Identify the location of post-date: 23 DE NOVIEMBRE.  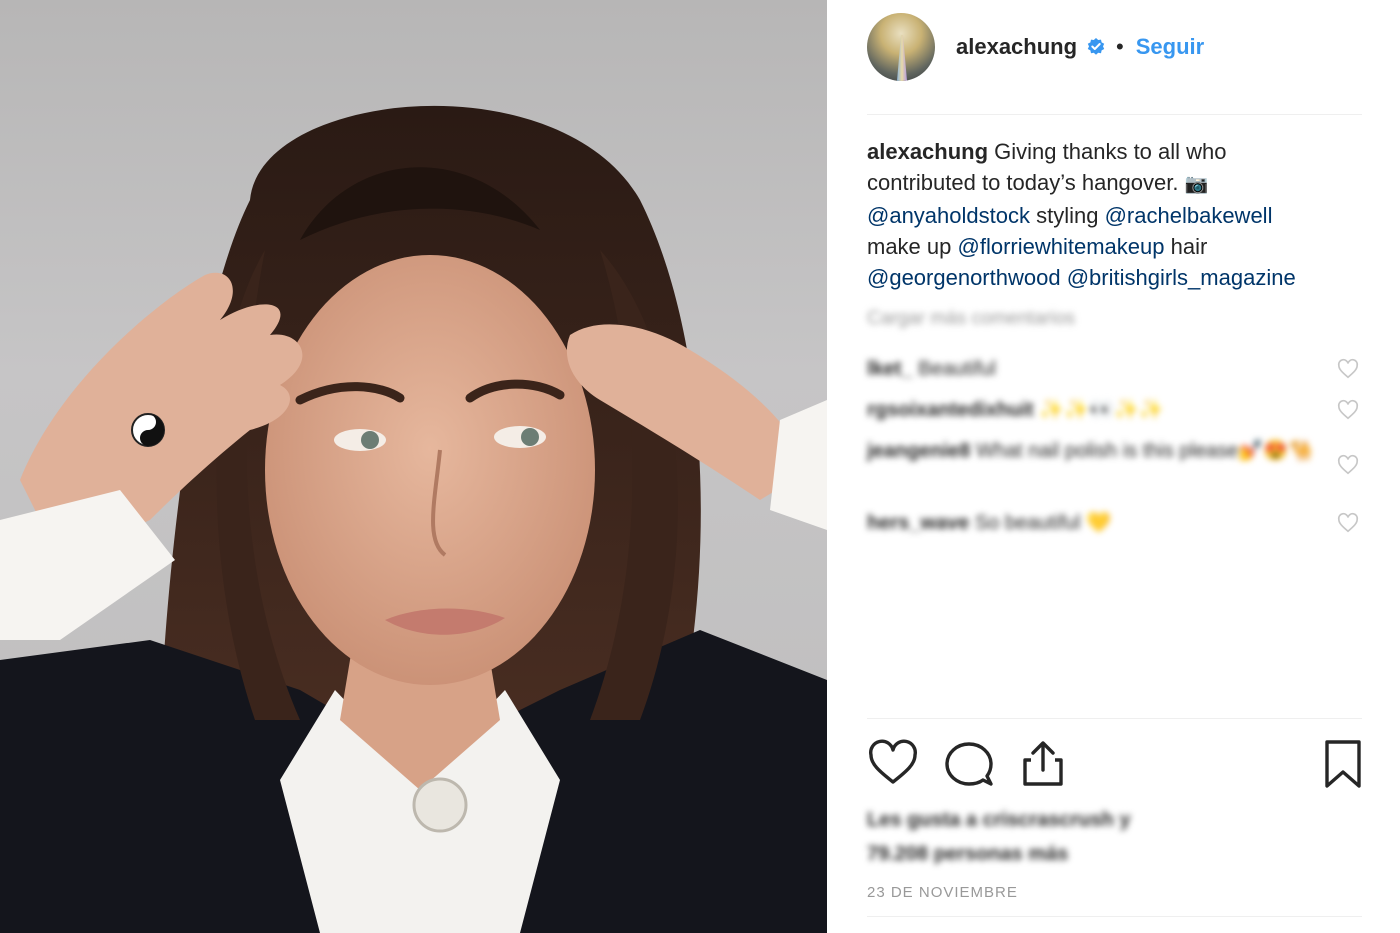
(942, 892).